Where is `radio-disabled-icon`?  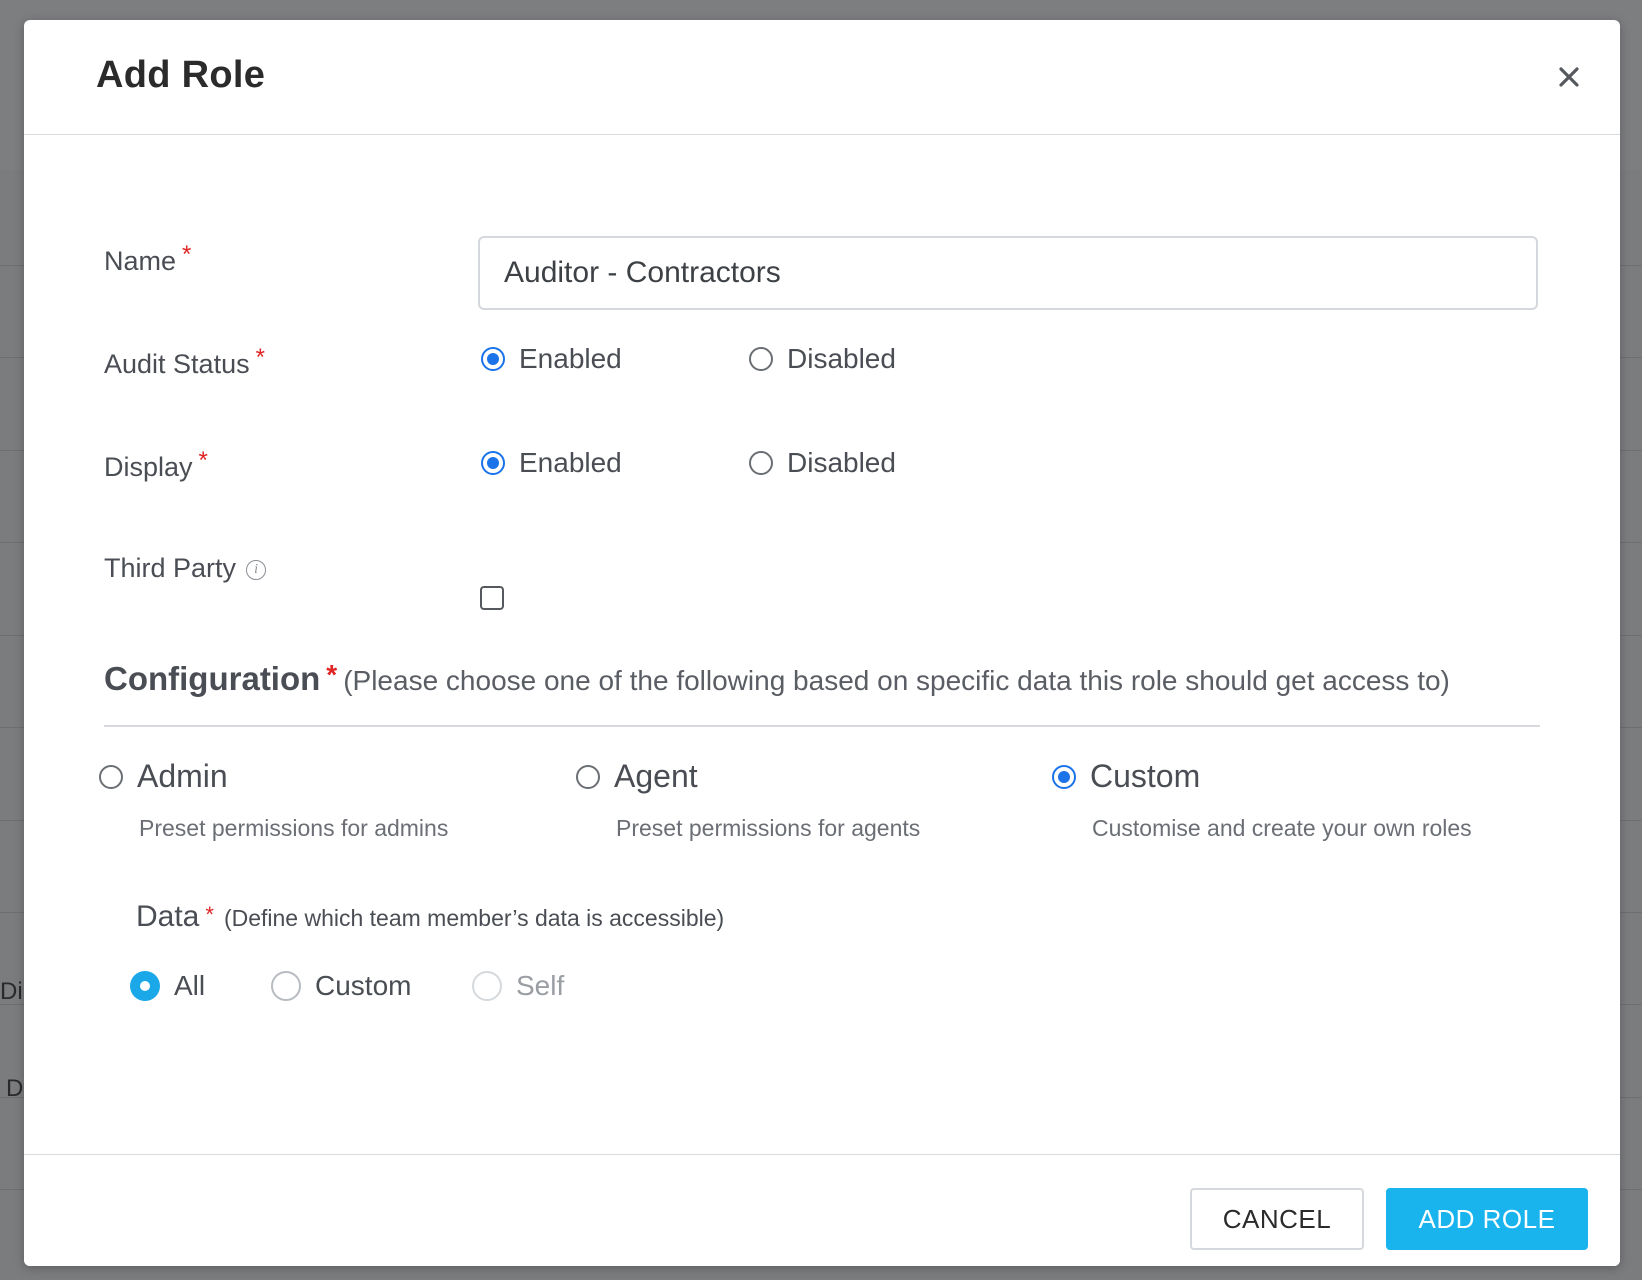
radio-disabled-icon is located at coordinates (487, 986).